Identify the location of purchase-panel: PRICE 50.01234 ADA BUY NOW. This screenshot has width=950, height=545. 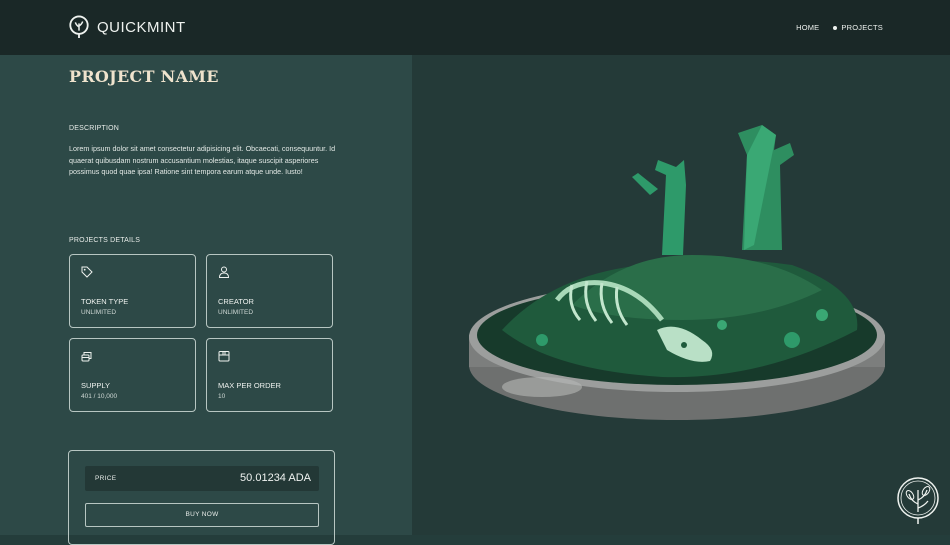
(201, 497).